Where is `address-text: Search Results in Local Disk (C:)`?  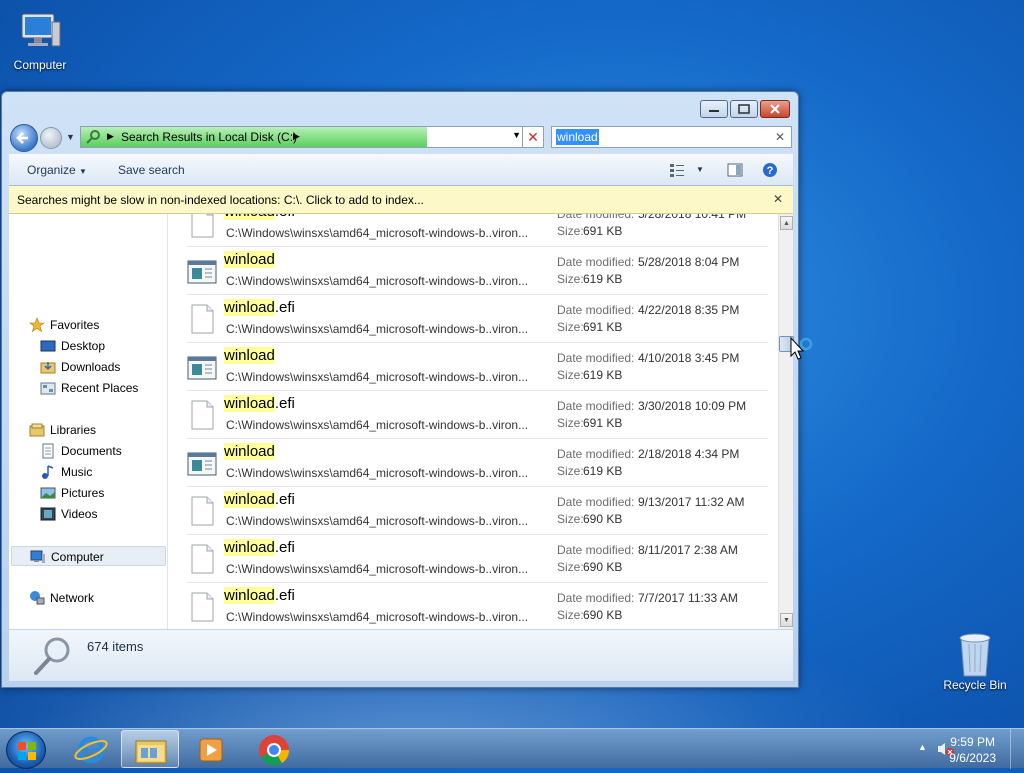 address-text: Search Results in Local Disk (C:) is located at coordinates (209, 137).